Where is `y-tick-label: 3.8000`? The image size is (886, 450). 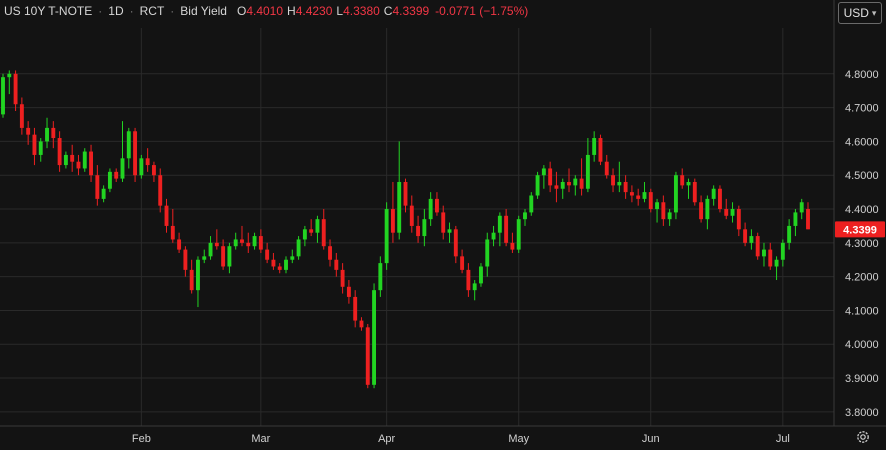 y-tick-label: 3.8000 is located at coordinates (862, 413).